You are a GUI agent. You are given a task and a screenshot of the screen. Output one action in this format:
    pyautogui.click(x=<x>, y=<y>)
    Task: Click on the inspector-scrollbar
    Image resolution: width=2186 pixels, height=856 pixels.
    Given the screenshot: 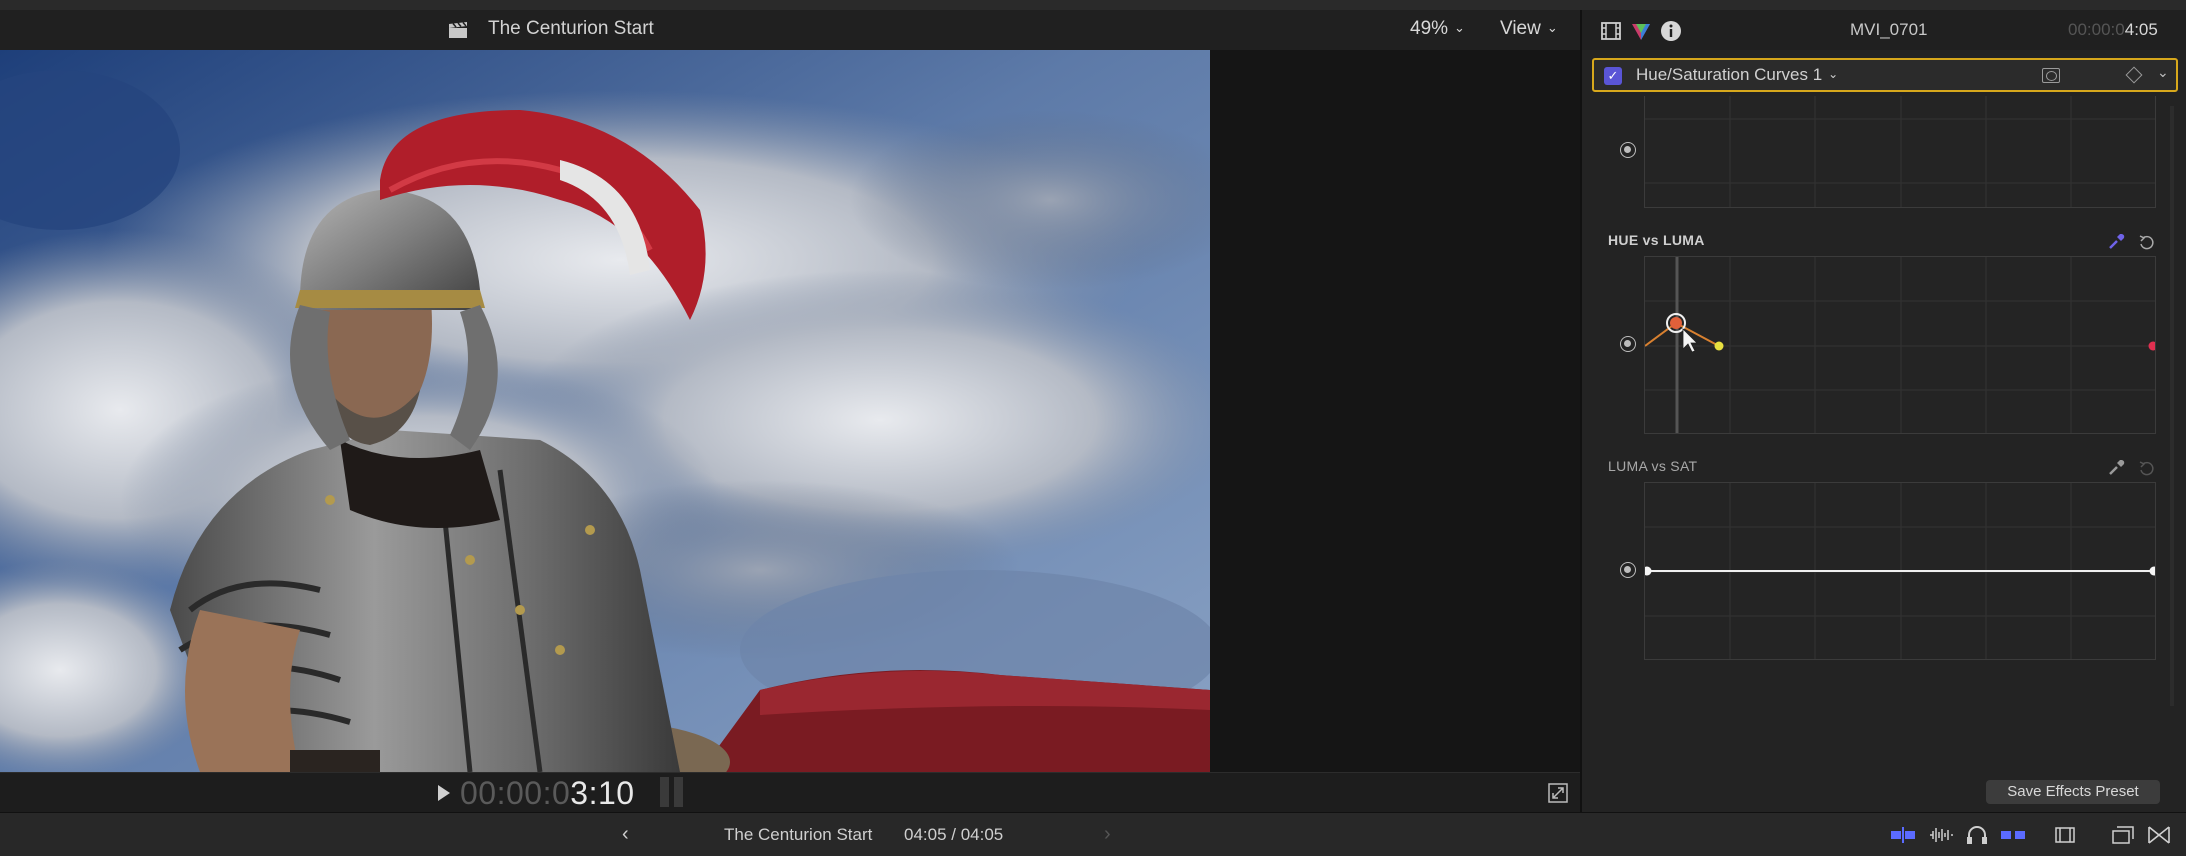 What is the action you would take?
    pyautogui.click(x=2172, y=406)
    